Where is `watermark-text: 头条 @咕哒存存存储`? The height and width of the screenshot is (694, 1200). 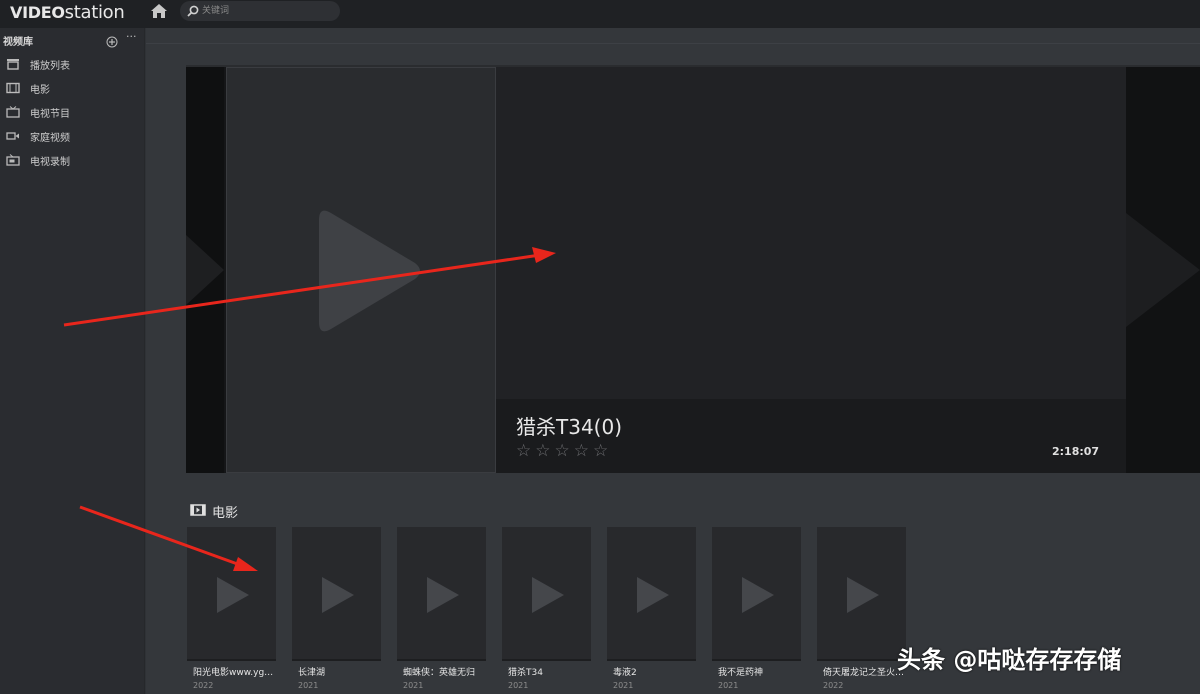
watermark-text: 头条 @咕哒存存存储 is located at coordinates (1009, 660).